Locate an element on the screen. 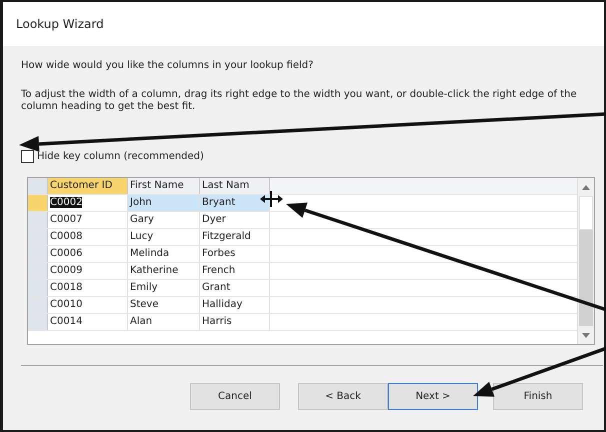  wizard-button: < Back is located at coordinates (343, 396).